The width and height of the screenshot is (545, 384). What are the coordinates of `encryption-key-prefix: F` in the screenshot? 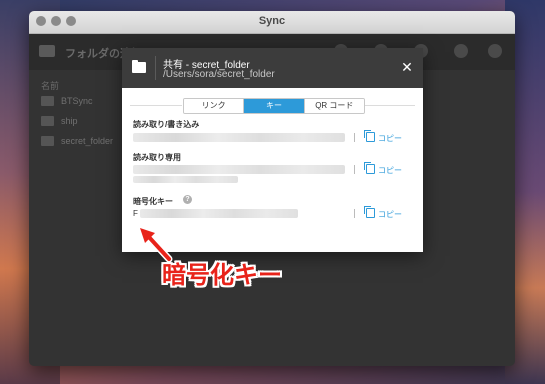 It's located at (135, 213).